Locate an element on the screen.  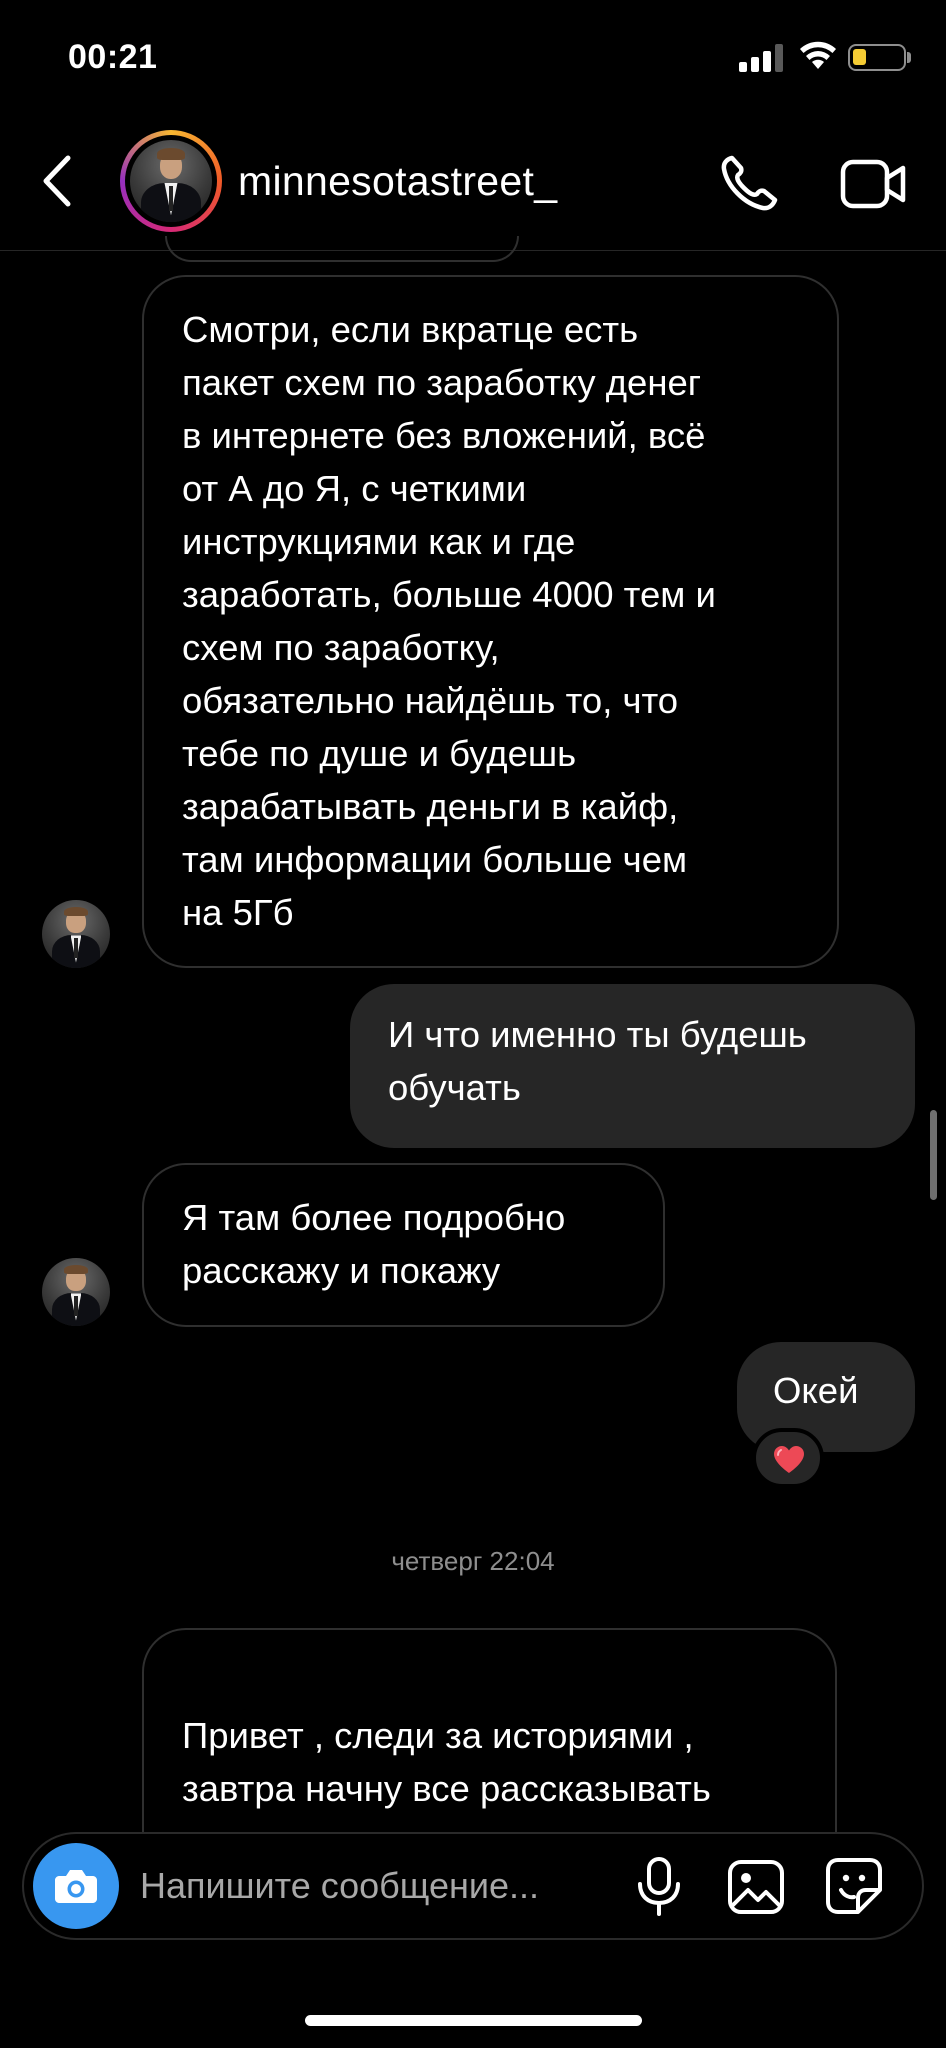
heart-icon is located at coordinates (789, 1459).